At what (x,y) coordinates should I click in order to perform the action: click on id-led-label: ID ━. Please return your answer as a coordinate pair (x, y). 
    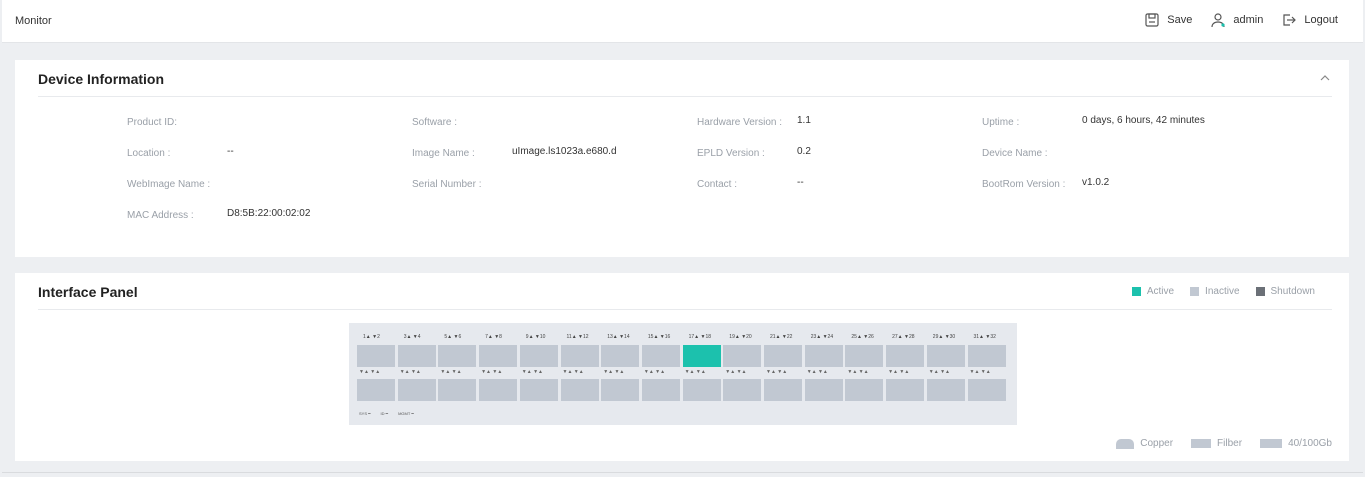
    Looking at the image, I should click on (384, 413).